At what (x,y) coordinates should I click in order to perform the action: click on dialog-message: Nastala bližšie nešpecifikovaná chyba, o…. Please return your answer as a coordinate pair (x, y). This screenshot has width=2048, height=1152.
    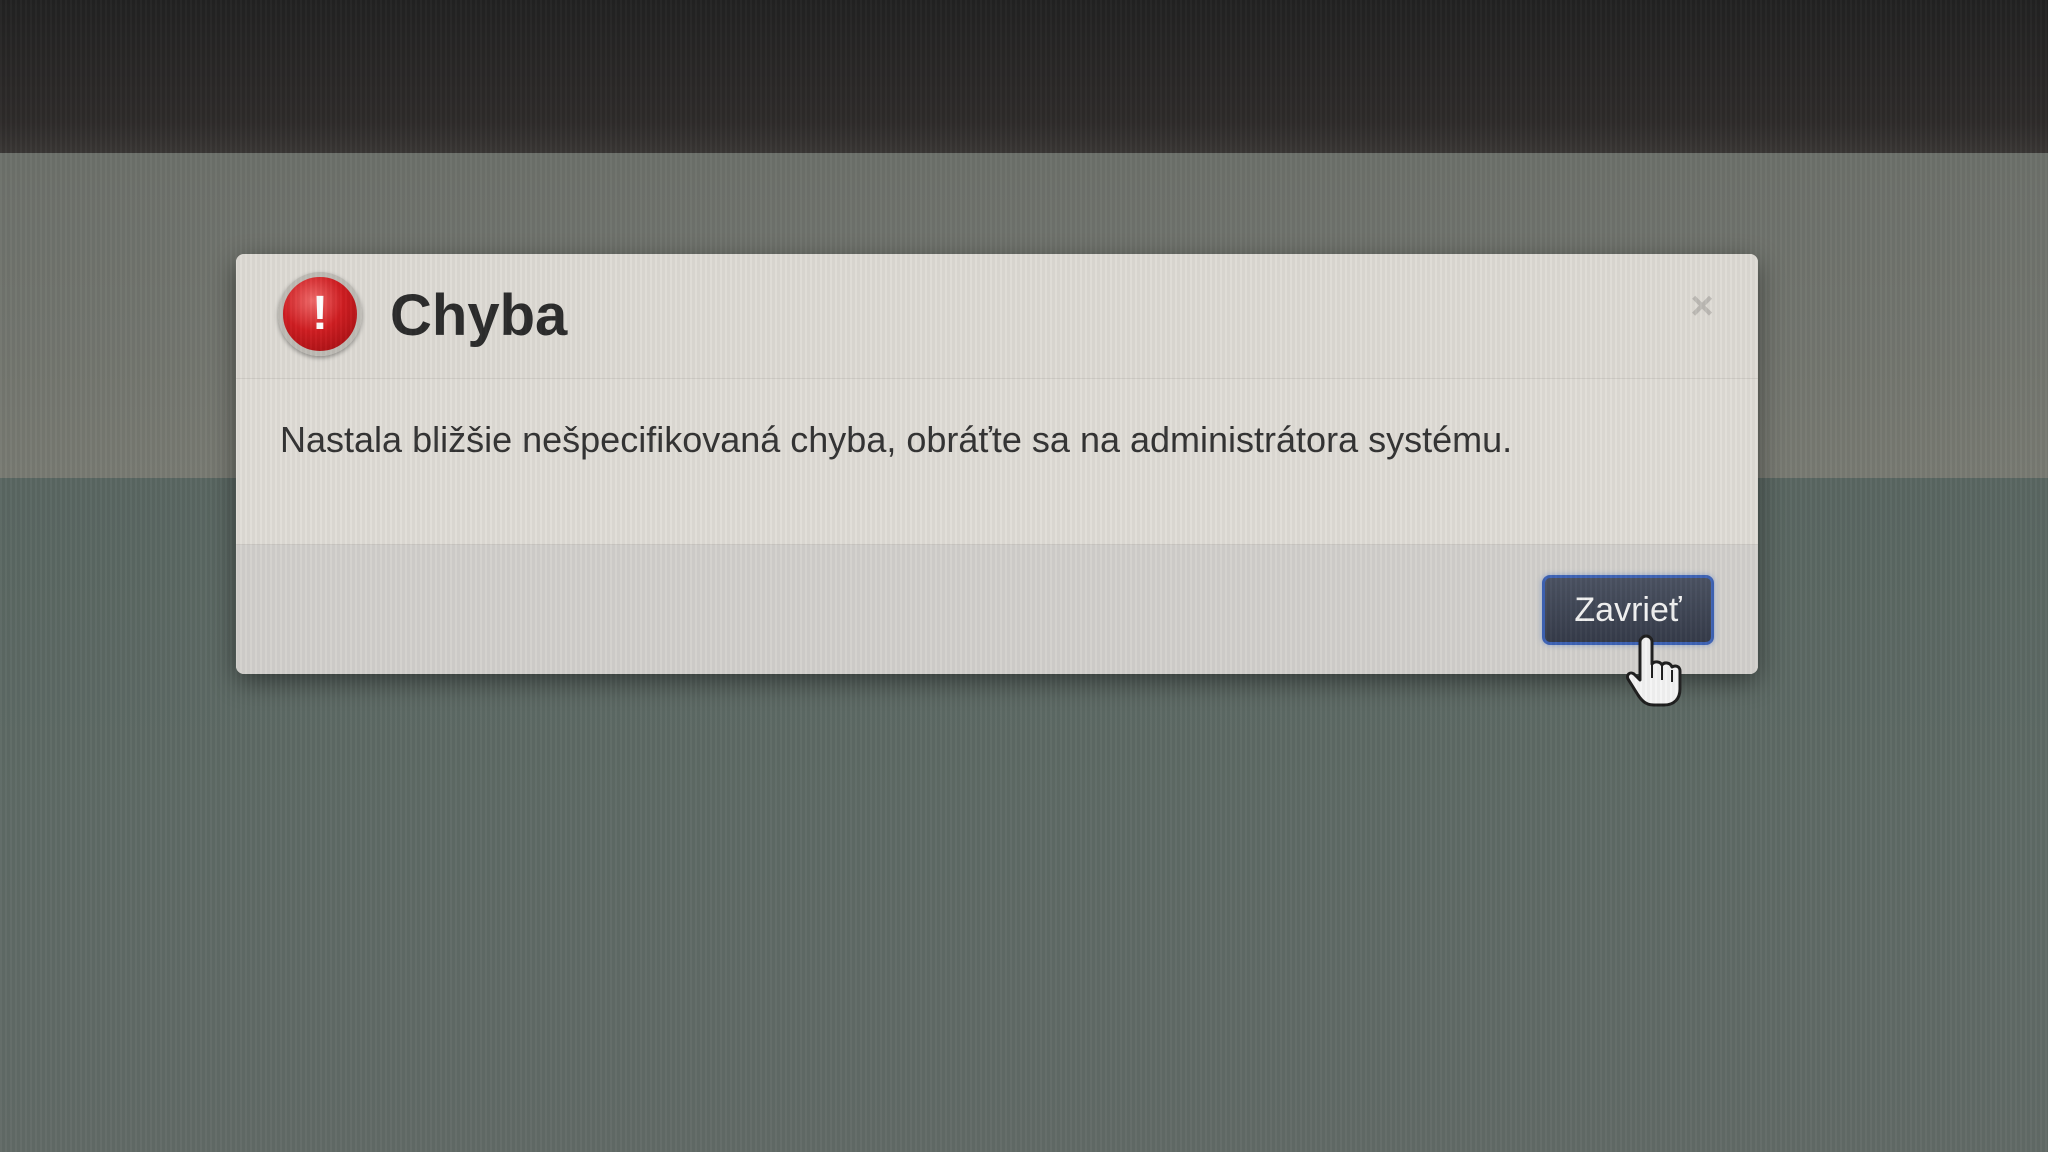
    Looking at the image, I should click on (896, 439).